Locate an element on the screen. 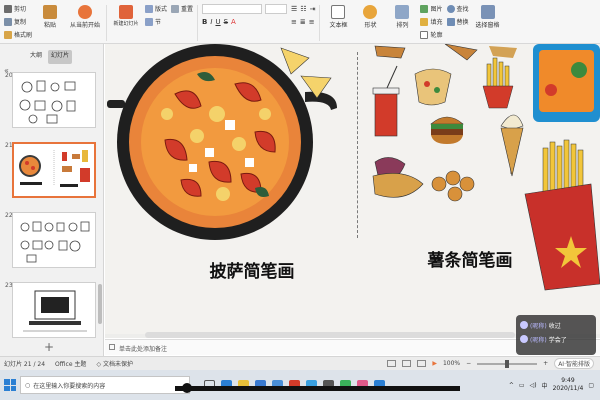 The image size is (600, 400). new-slide-icon is located at coordinates (126, 12).